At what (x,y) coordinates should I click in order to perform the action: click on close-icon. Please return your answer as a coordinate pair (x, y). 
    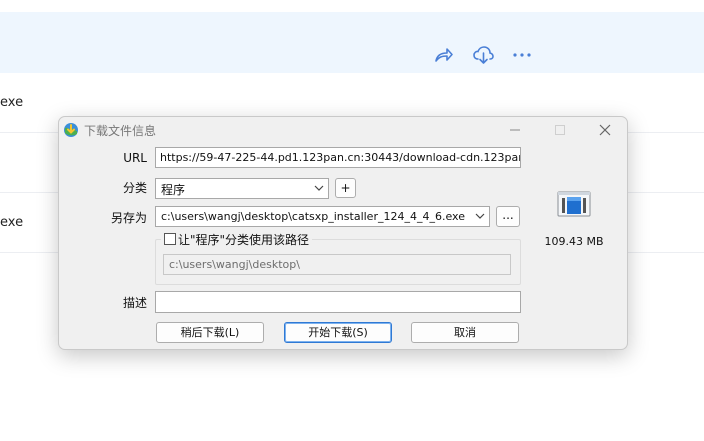
    Looking at the image, I should click on (605, 130).